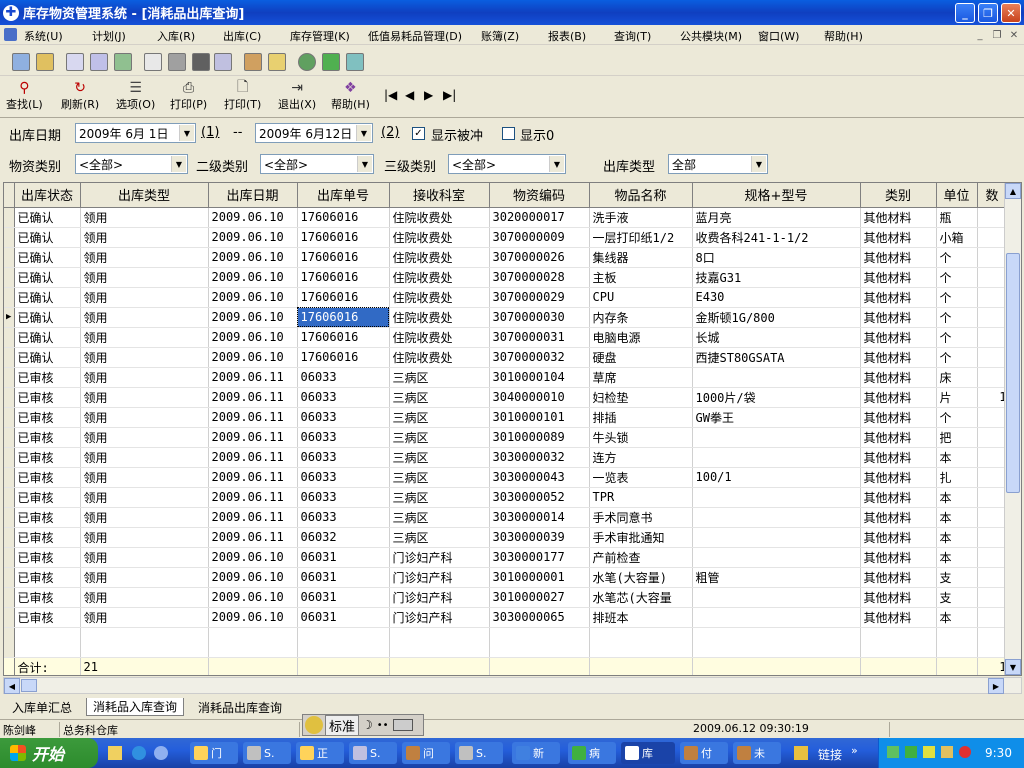  Describe the element at coordinates (539, 417) in the screenshot. I see `table-cell: 3010000101` at that location.